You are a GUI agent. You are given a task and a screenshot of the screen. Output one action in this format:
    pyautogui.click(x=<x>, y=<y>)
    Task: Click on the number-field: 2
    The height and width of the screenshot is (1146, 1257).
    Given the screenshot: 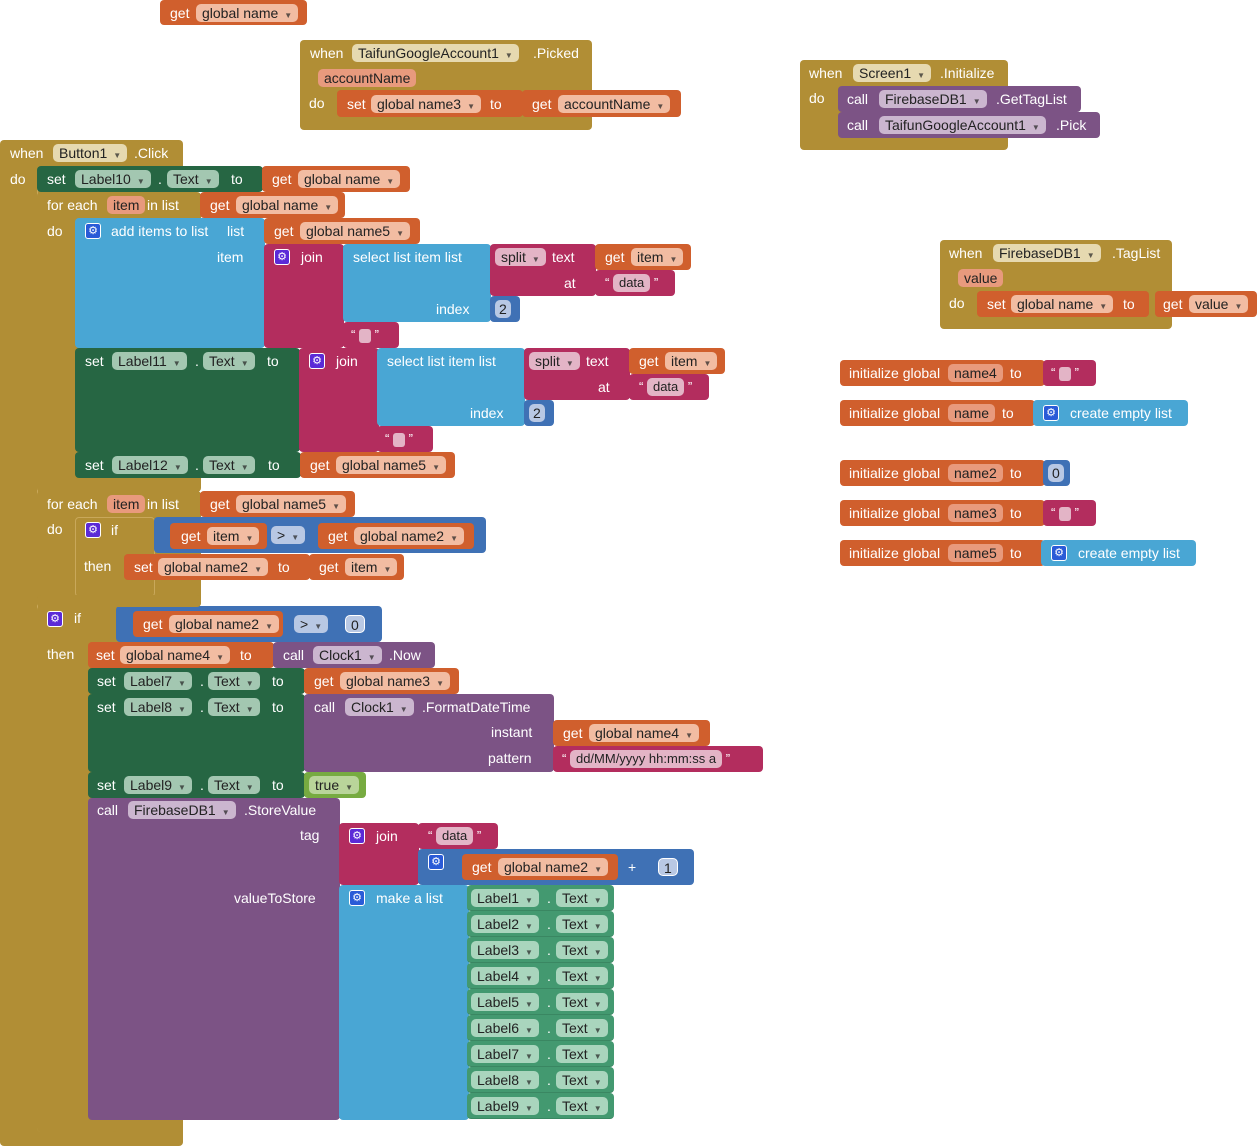 What is the action you would take?
    pyautogui.click(x=537, y=413)
    